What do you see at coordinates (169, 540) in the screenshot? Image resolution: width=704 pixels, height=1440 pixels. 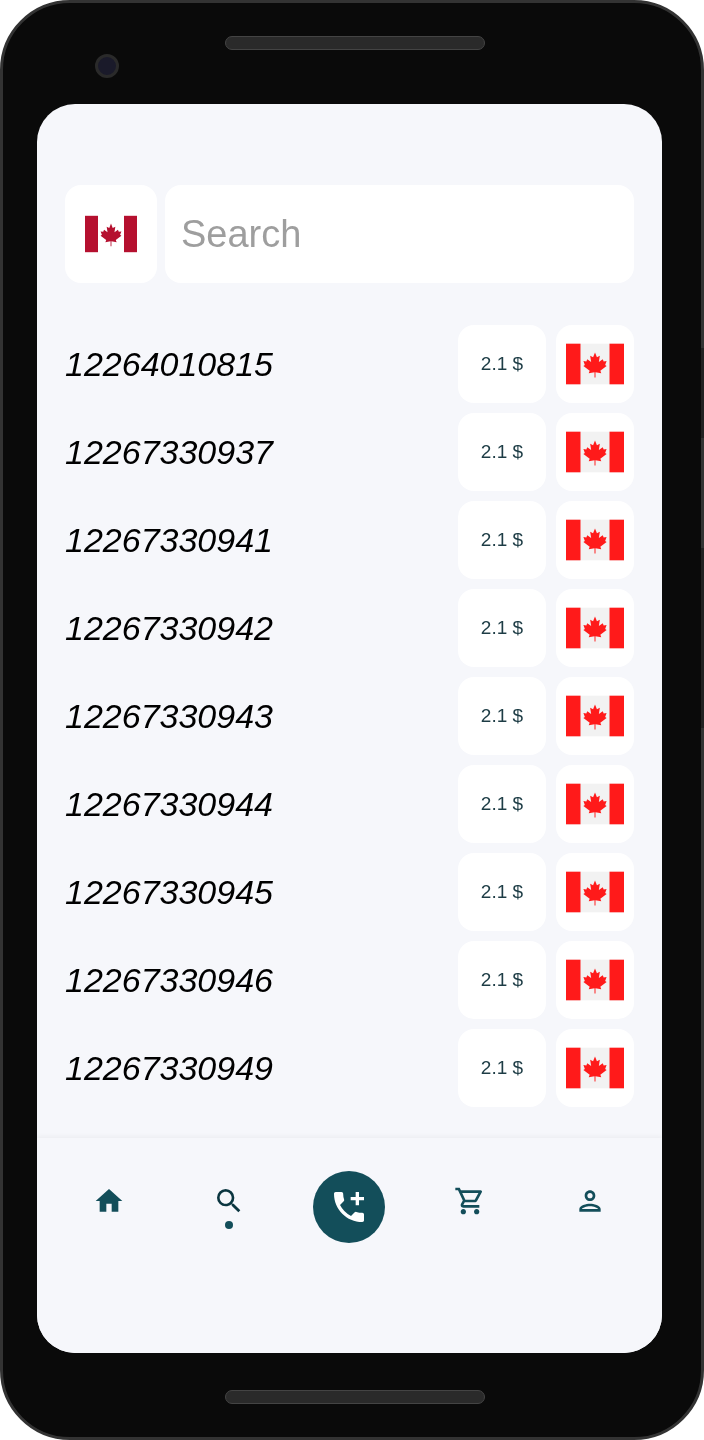 I see `phone-number: 12267330941` at bounding box center [169, 540].